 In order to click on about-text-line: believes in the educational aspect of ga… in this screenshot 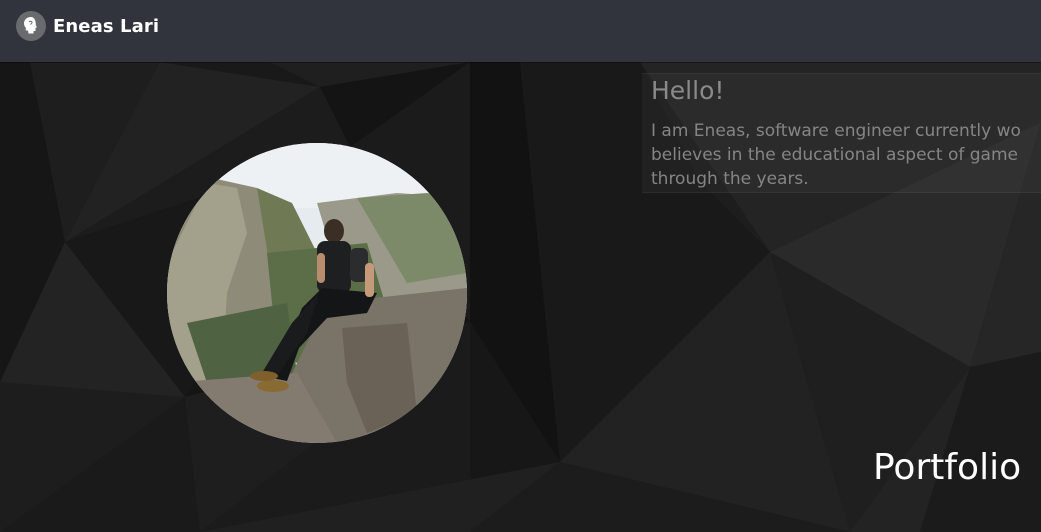, I will do `click(834, 155)`.